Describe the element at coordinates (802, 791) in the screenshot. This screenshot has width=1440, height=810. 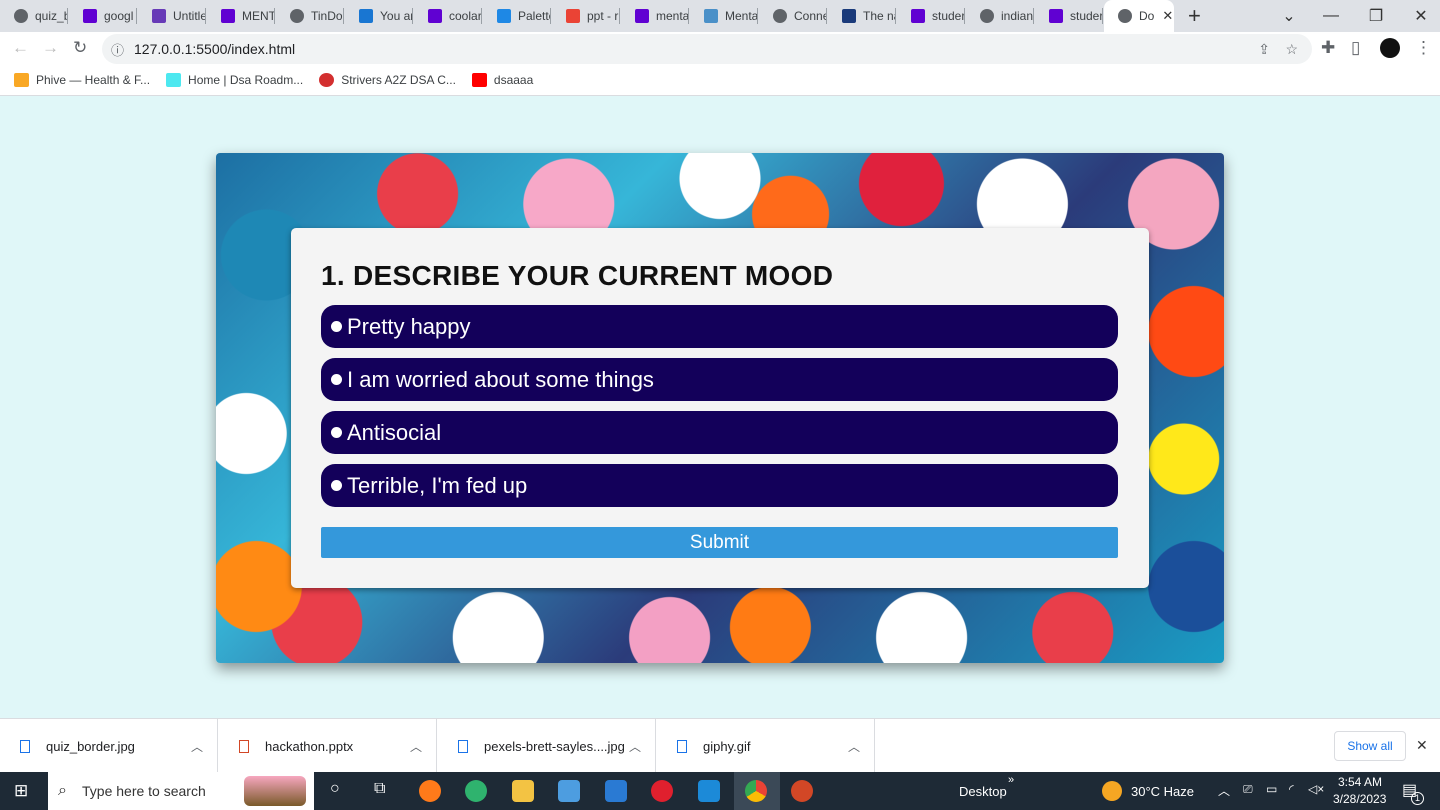
I see `powerpoint-icon` at that location.